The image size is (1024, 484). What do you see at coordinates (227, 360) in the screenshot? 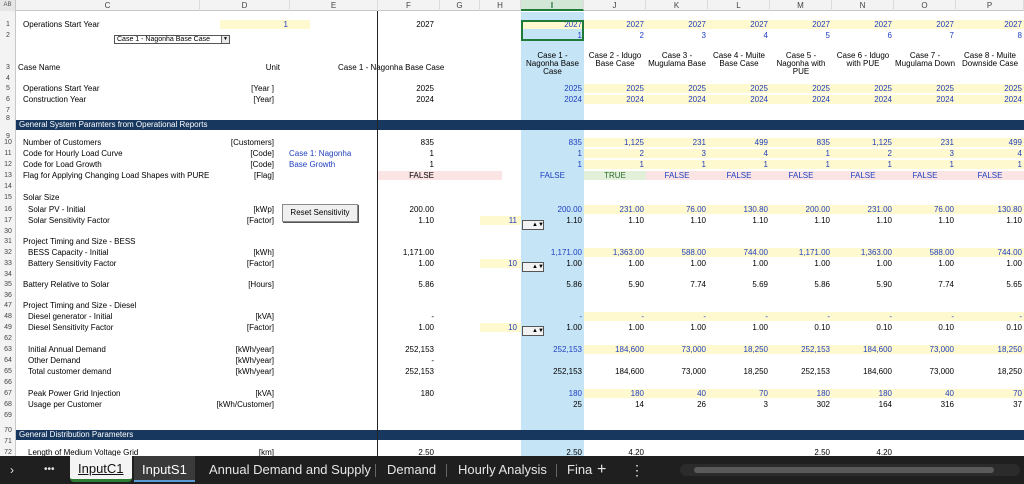
I see `unit-r64: [kWh/year]` at bounding box center [227, 360].